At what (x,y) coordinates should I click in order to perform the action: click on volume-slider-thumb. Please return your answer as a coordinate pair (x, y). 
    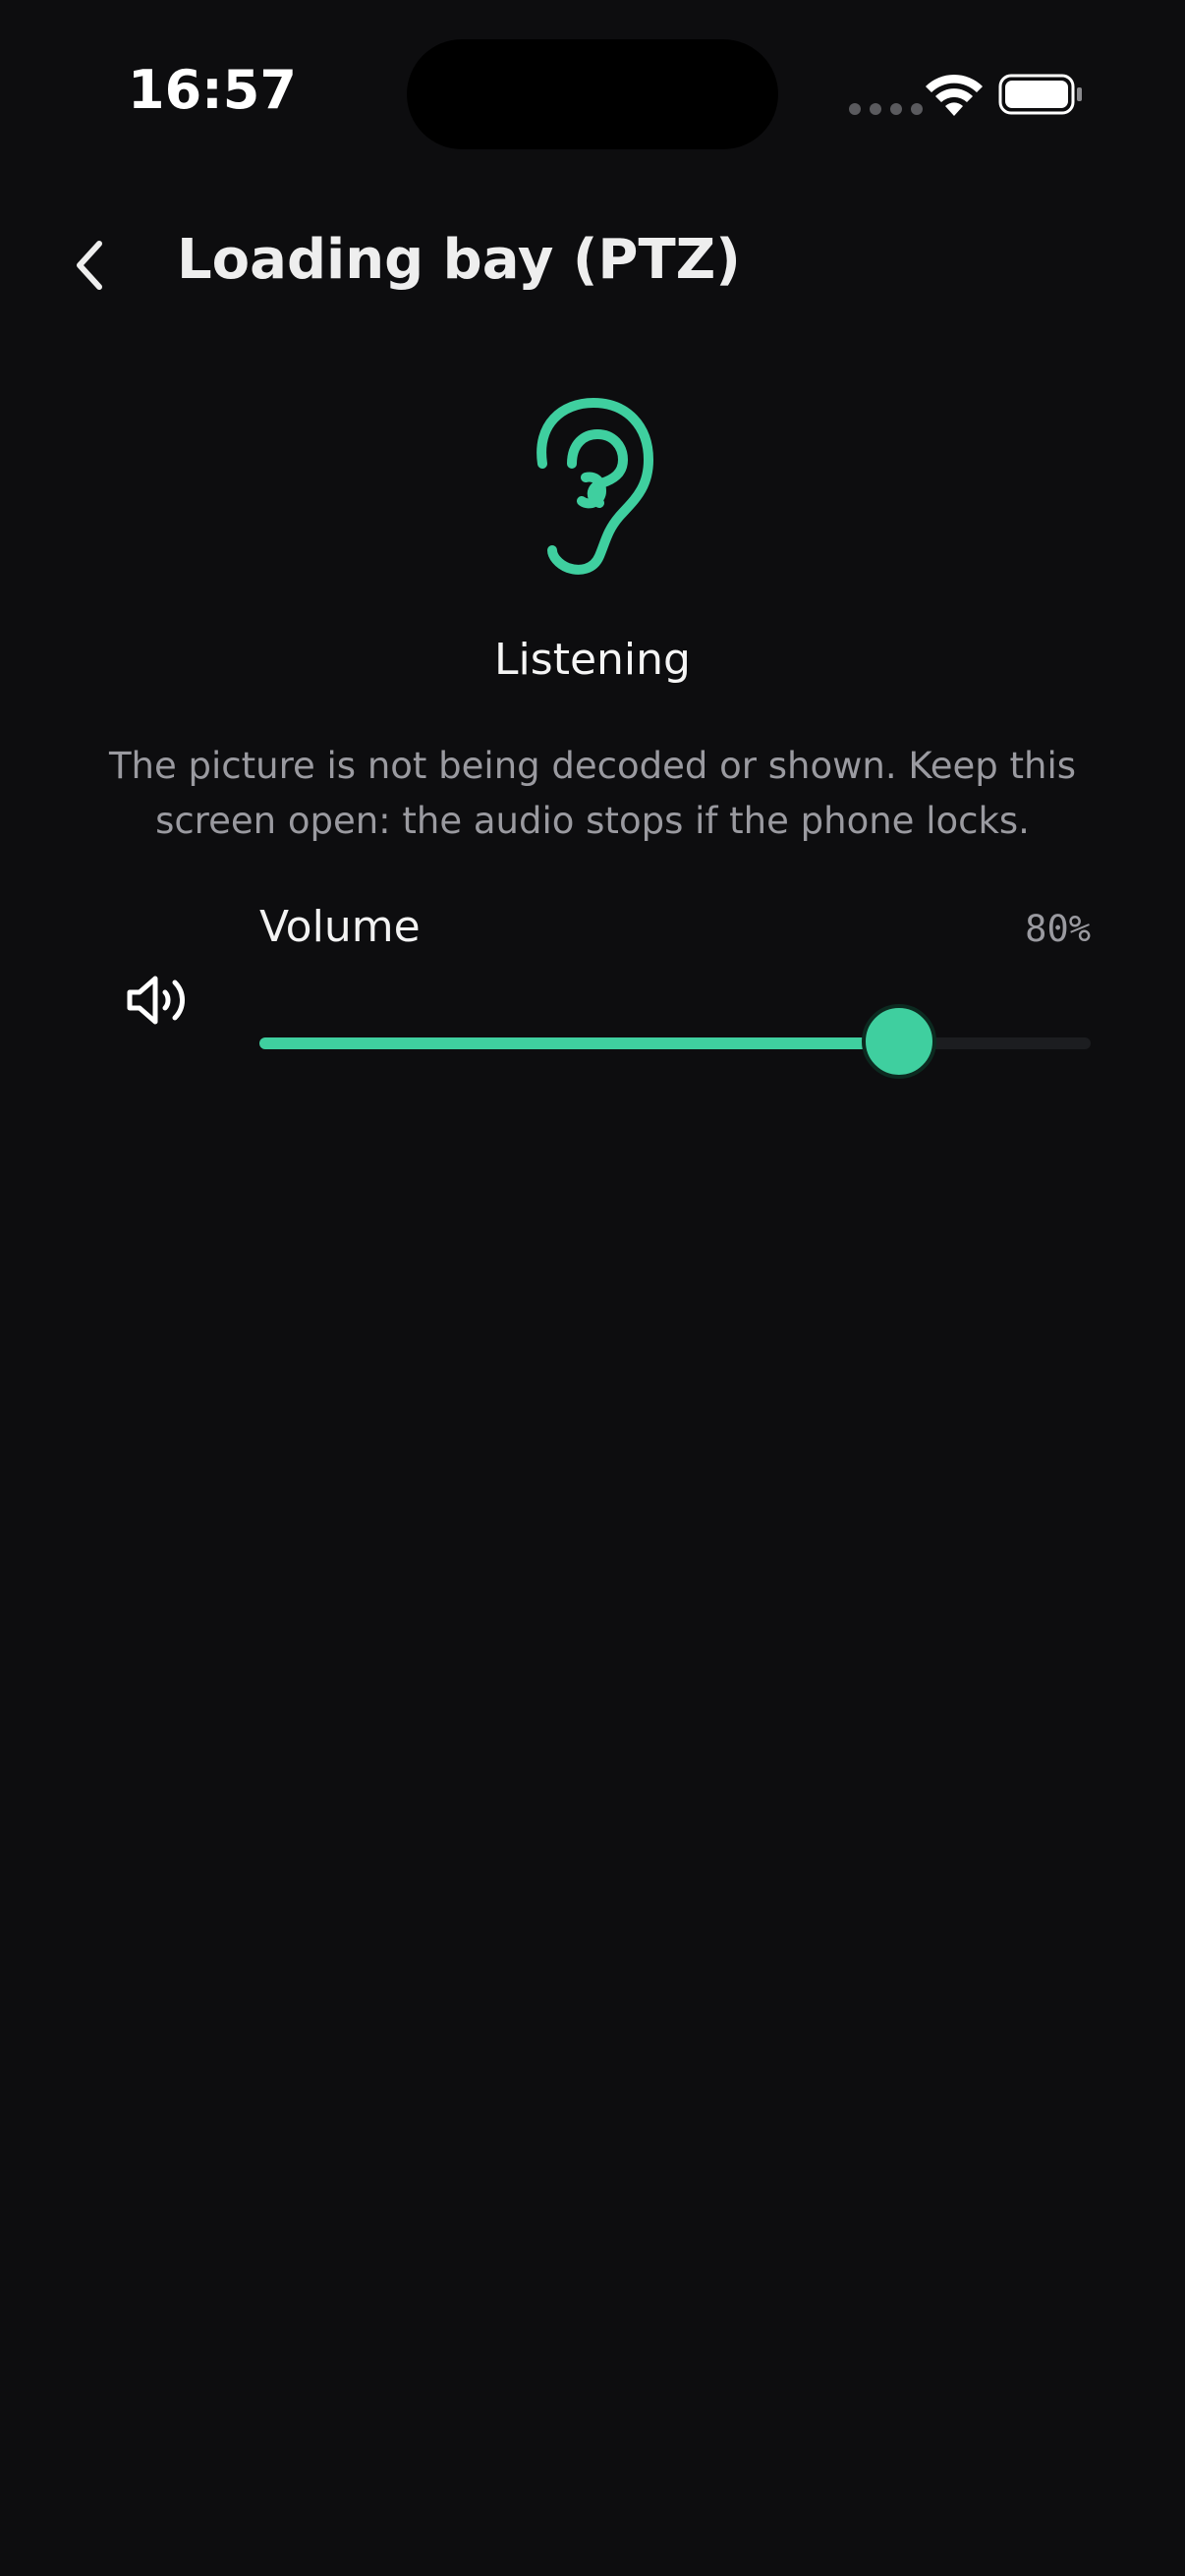
    Looking at the image, I should click on (900, 1041).